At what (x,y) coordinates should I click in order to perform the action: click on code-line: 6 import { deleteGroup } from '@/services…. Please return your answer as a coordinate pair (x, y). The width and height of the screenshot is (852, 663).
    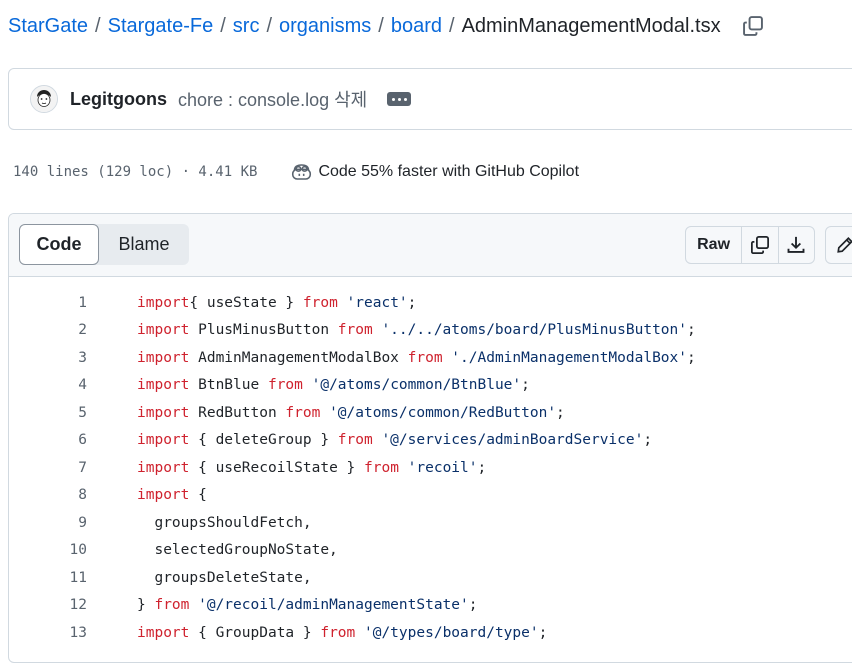
    Looking at the image, I should click on (430, 441).